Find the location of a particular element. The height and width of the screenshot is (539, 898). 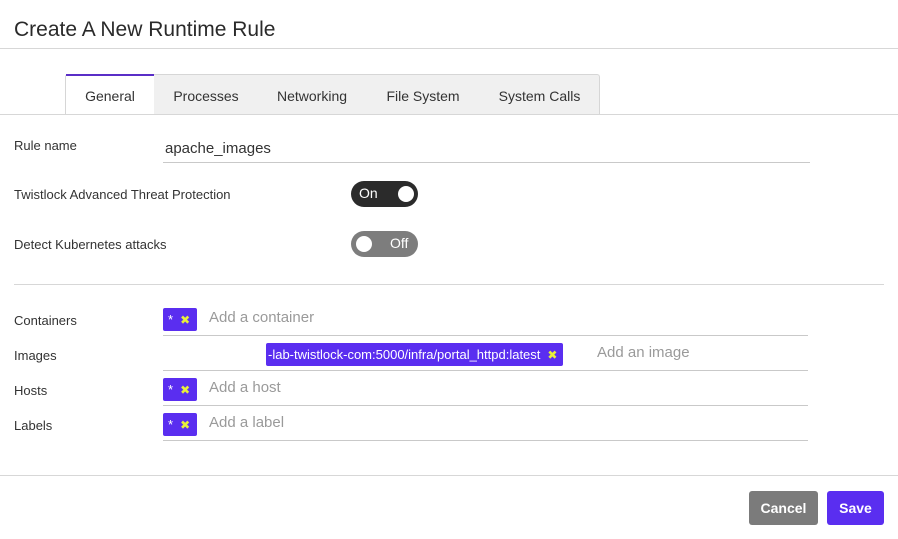

save-button: Save is located at coordinates (855, 508).